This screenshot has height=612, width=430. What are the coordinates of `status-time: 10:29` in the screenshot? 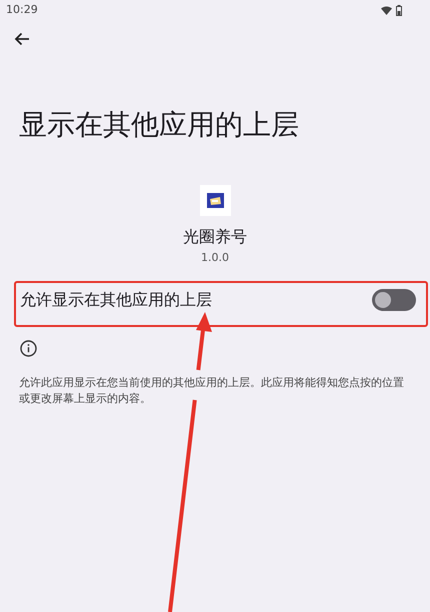 It's located at (22, 10).